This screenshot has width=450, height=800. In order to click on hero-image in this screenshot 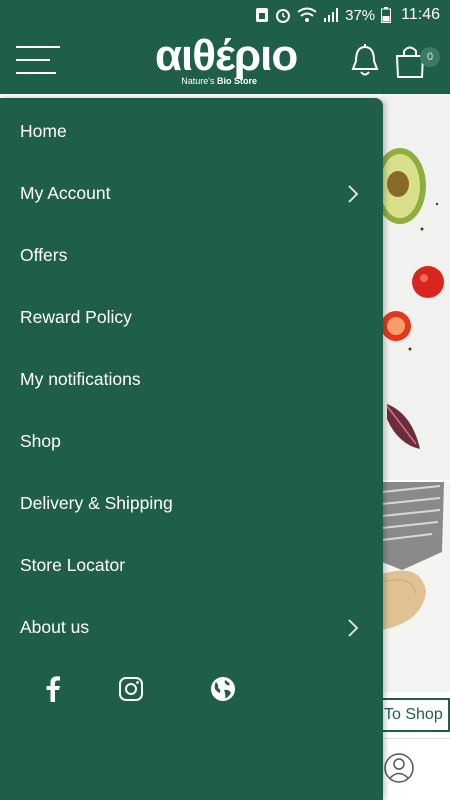, I will do `click(416, 287)`.